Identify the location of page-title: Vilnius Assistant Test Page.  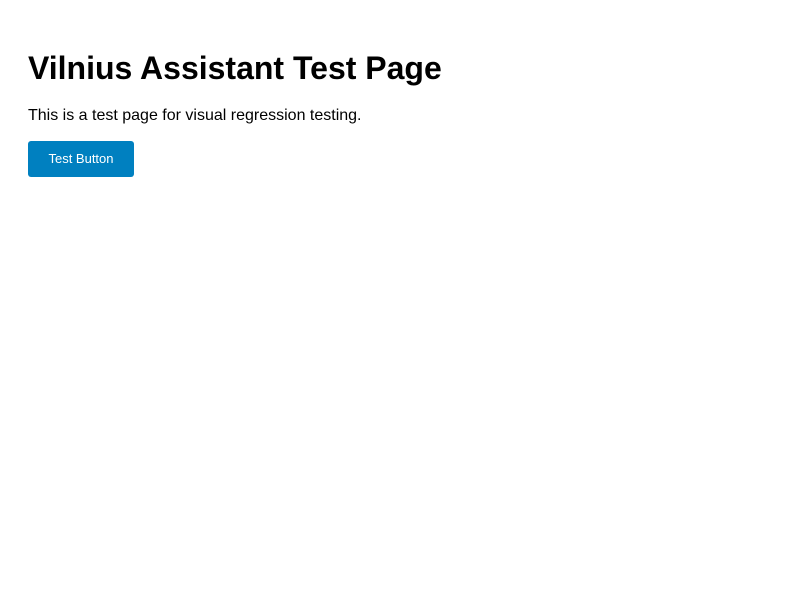
(235, 68).